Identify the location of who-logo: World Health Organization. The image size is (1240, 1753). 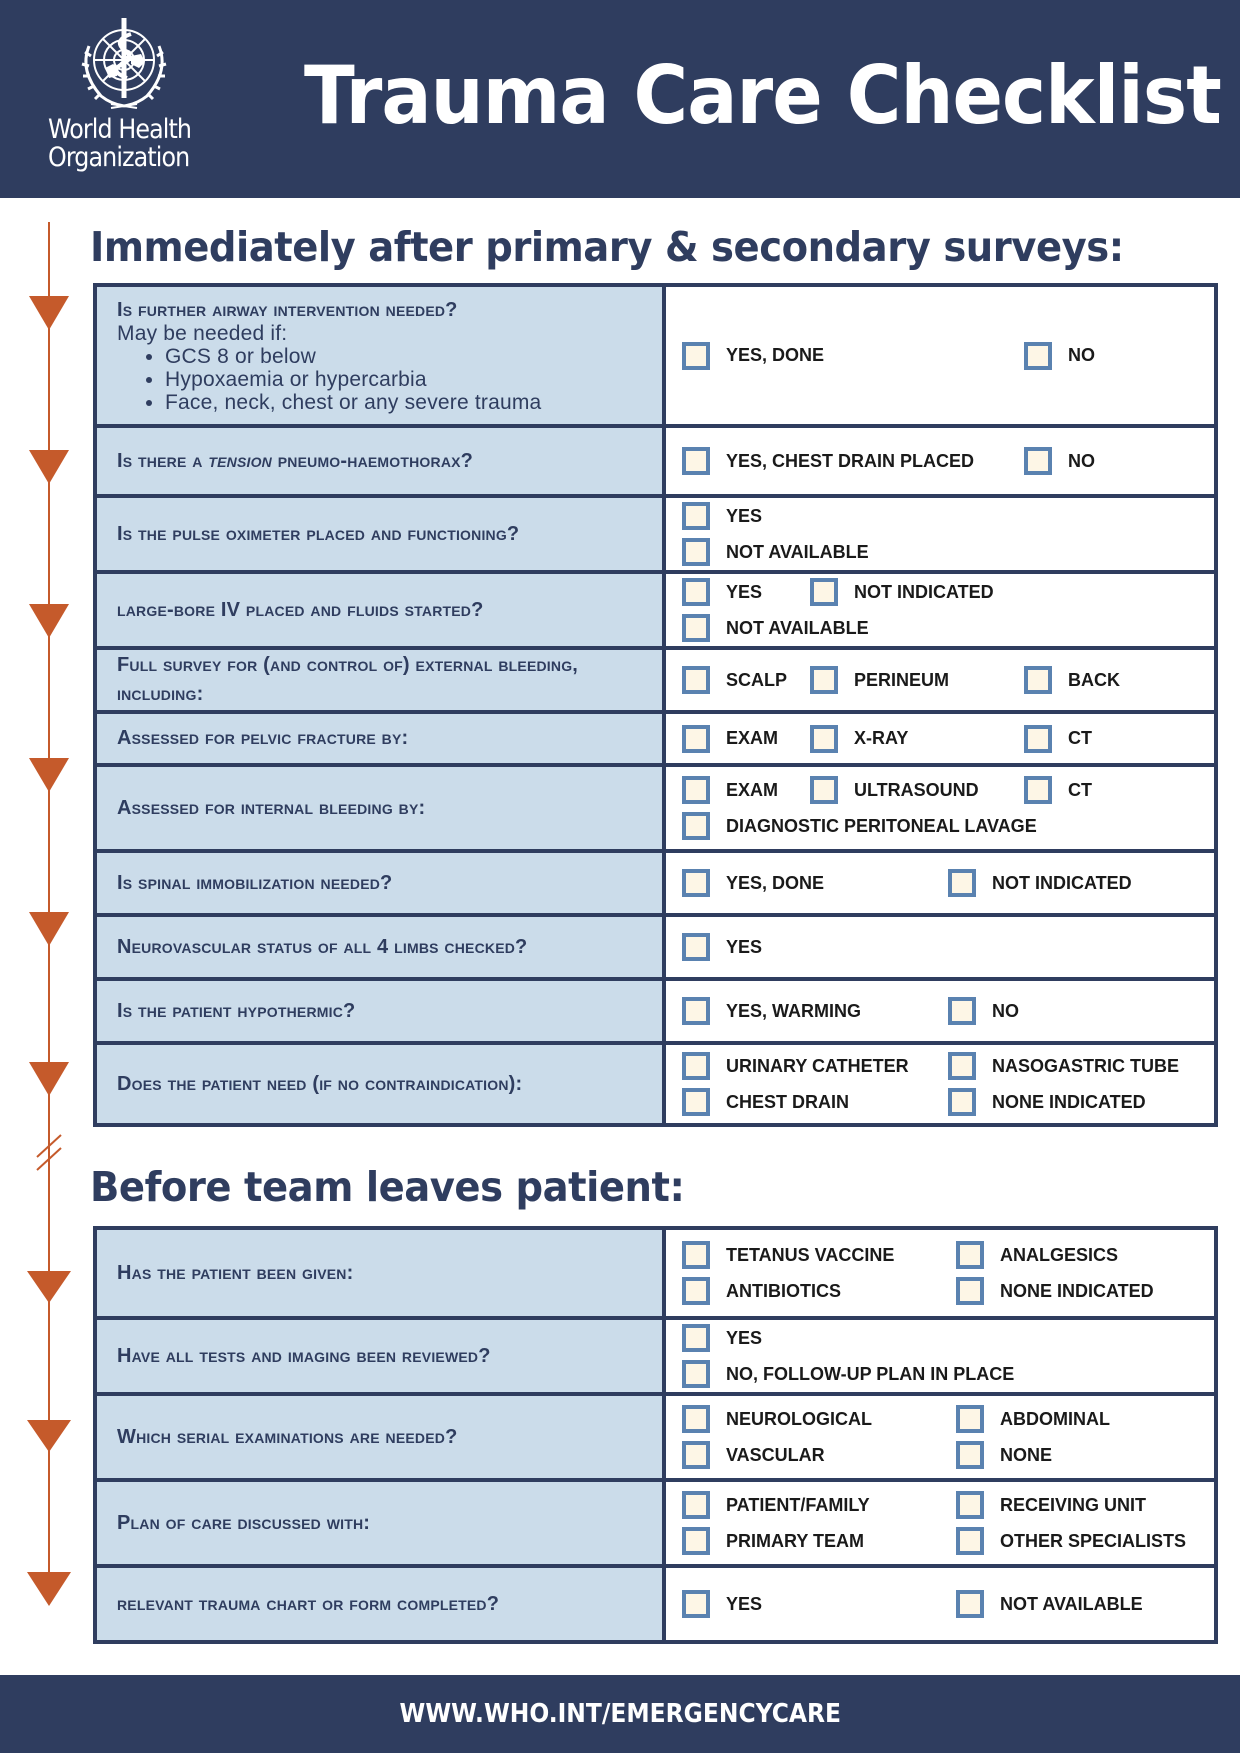
(129, 98).